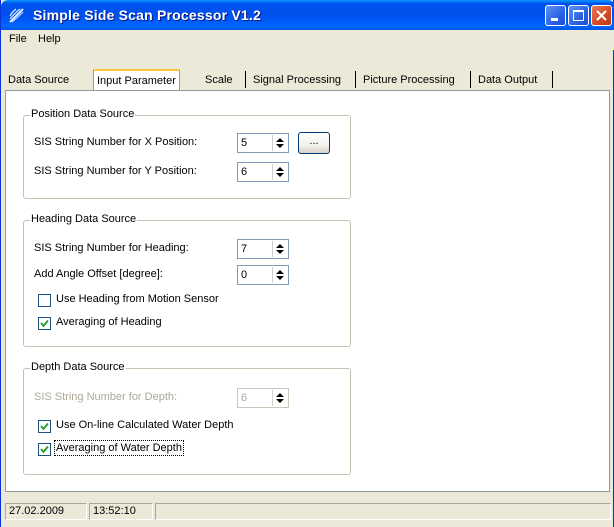 This screenshot has width=614, height=527. What do you see at coordinates (109, 322) in the screenshot?
I see `averaging-heading-label: Averaging of Heading` at bounding box center [109, 322].